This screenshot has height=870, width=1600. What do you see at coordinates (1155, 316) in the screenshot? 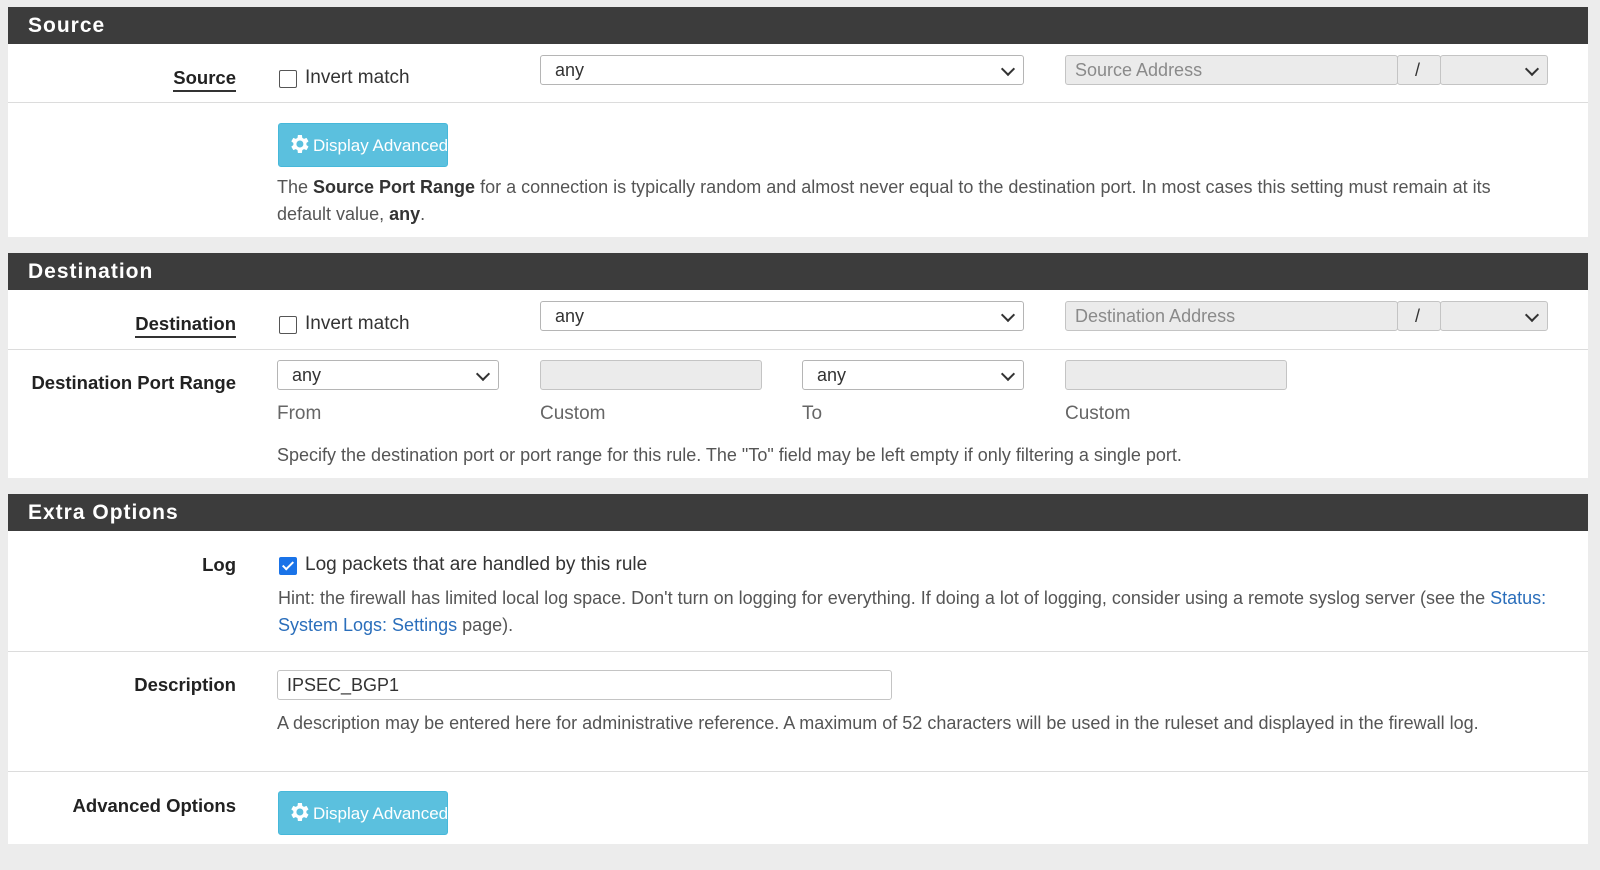
I see `destination-address-placeholder: Destination Address` at bounding box center [1155, 316].